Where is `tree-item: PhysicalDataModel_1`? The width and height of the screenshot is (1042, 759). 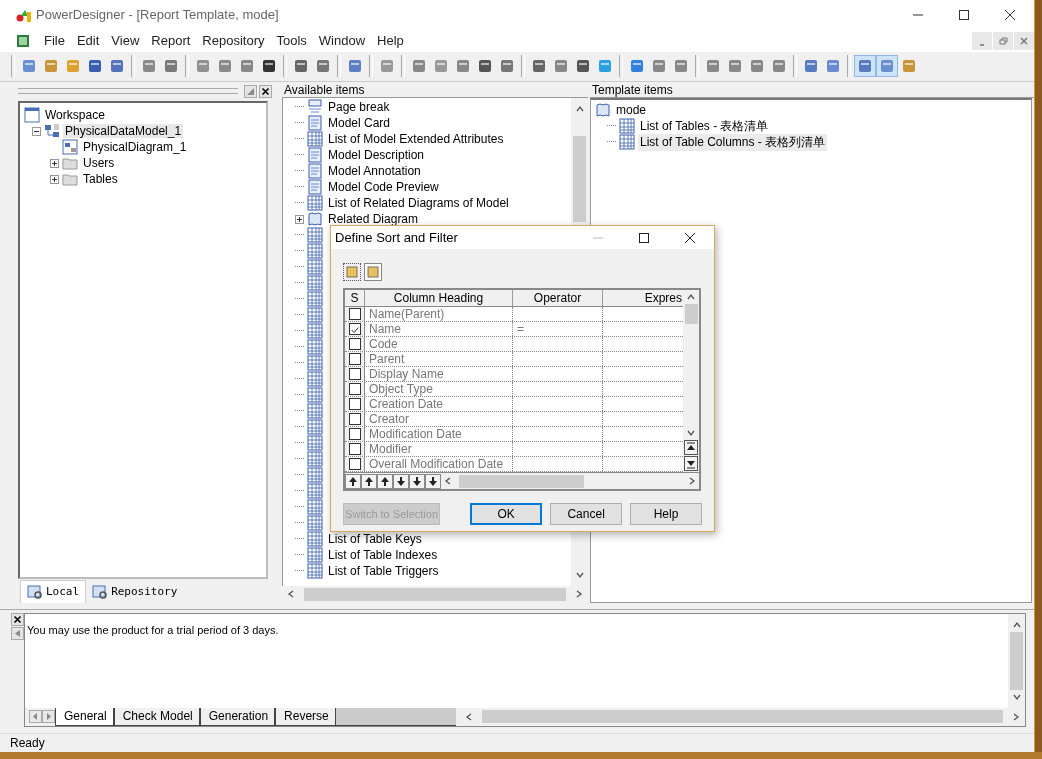 tree-item: PhysicalDataModel_1 is located at coordinates (123, 131).